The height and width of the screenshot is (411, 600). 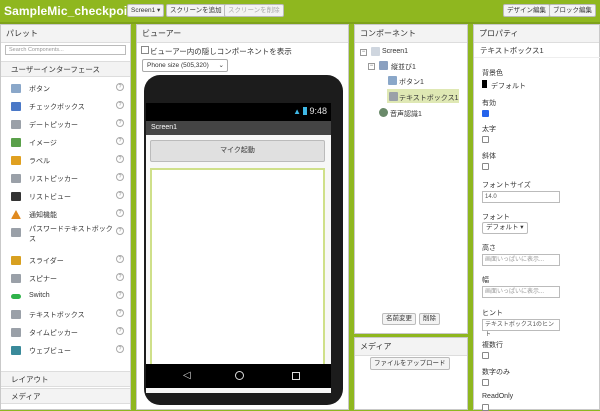 I want to click on upload-file-button: ファイルをアップロード, so click(x=410, y=363).